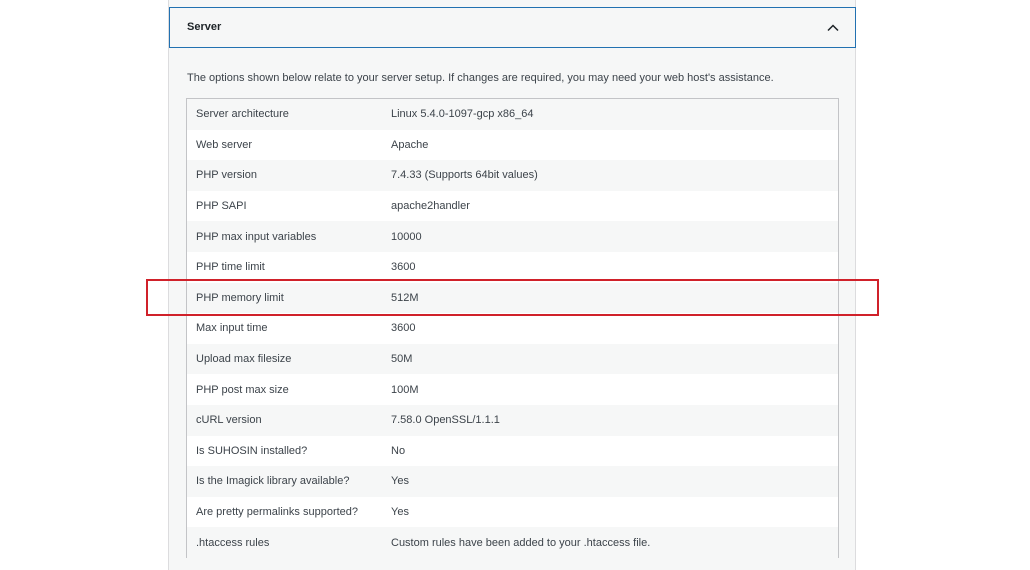 The width and height of the screenshot is (1030, 570). I want to click on row-value: 50M, so click(402, 359).